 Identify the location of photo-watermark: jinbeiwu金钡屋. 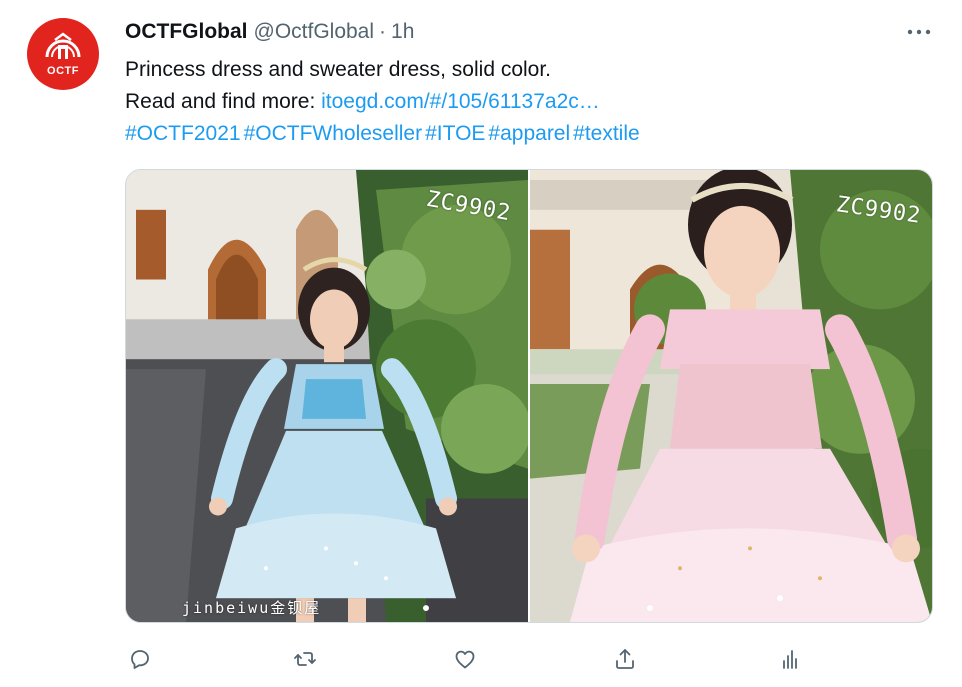
(252, 608).